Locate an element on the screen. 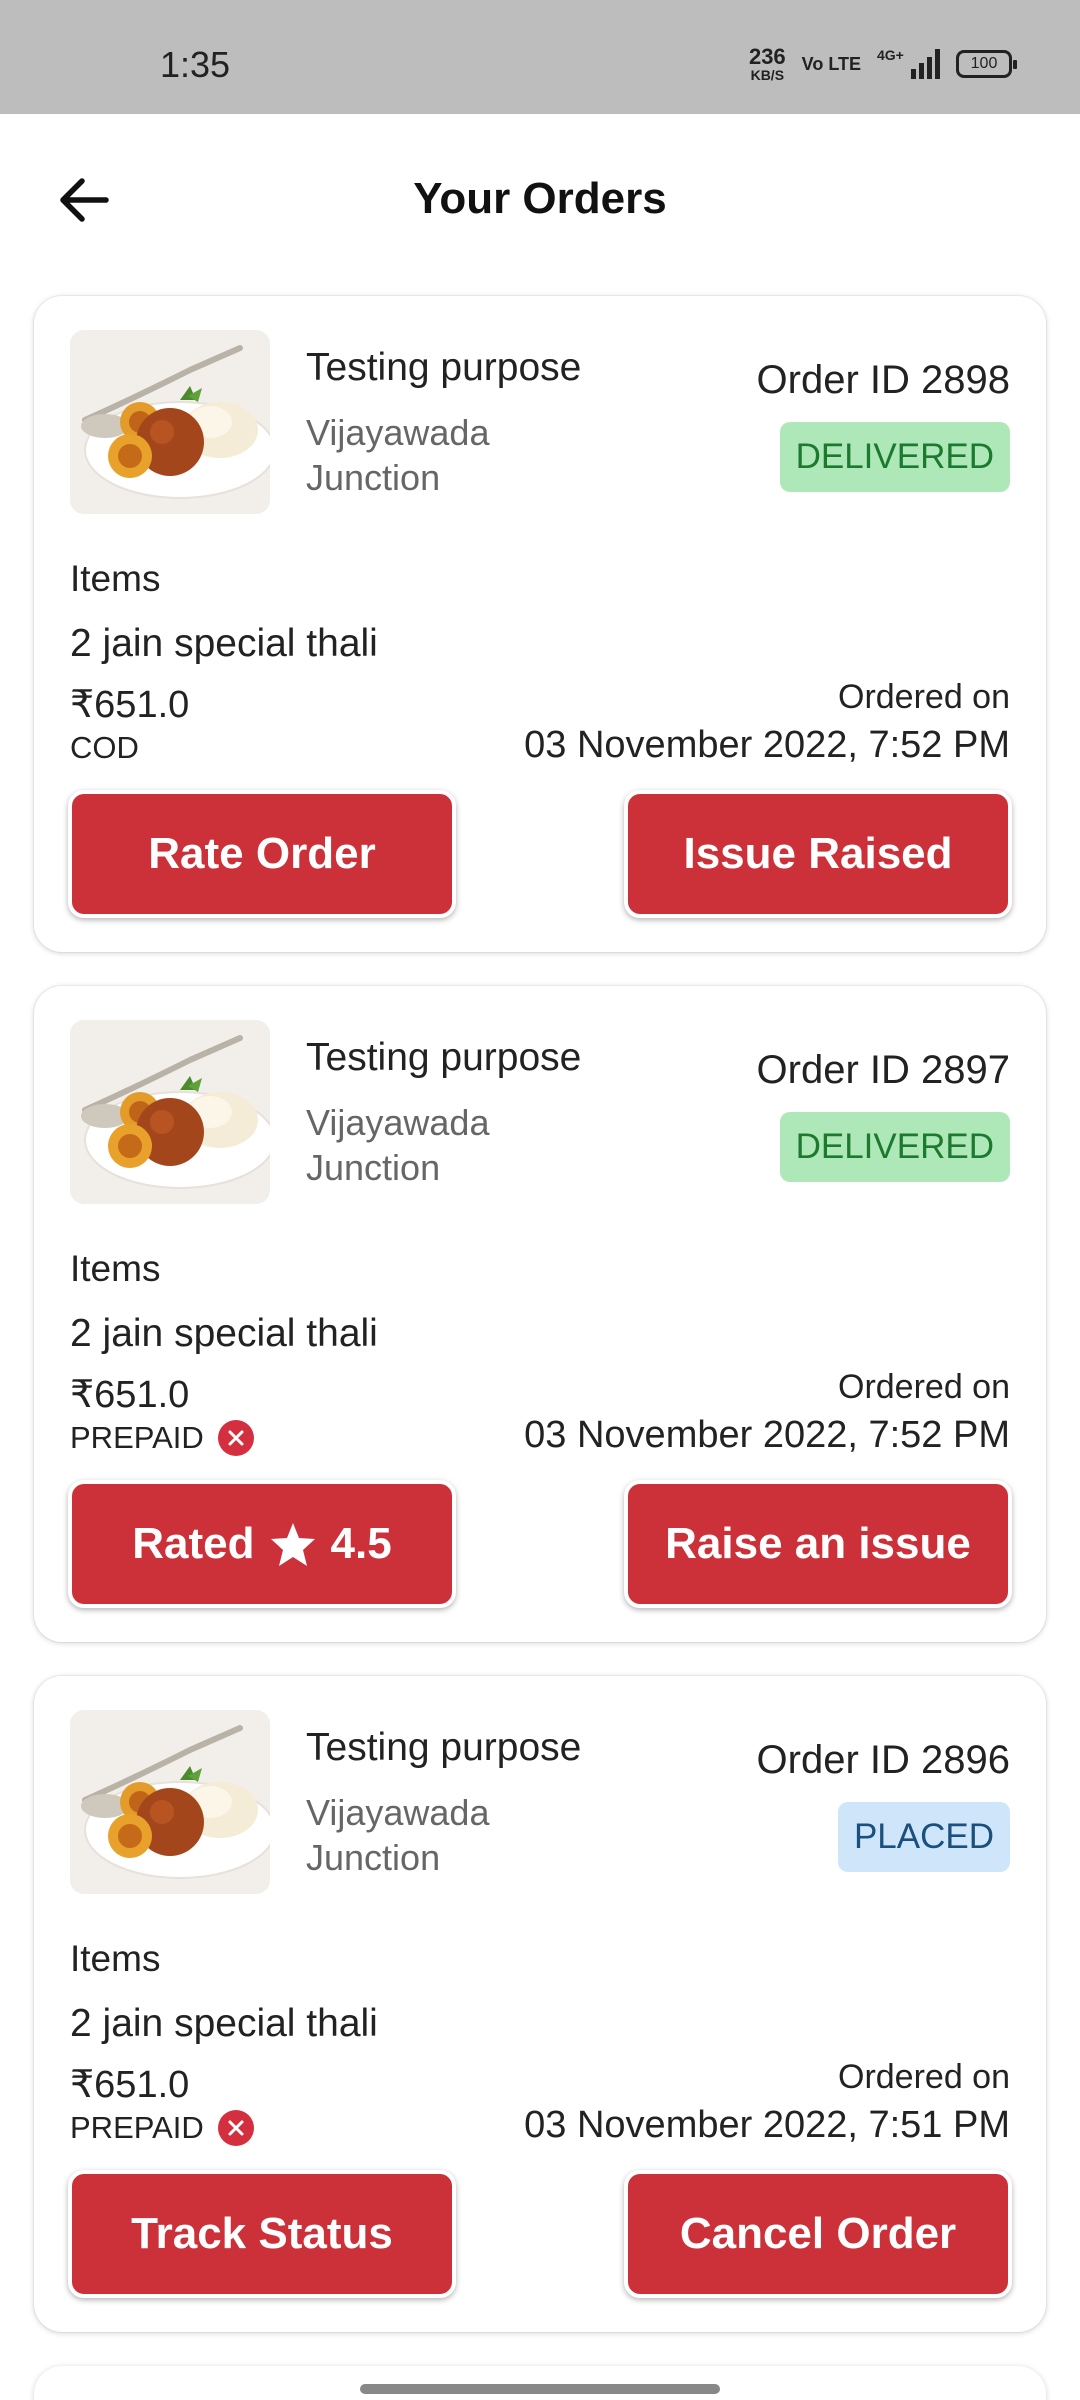 This screenshot has height=2400, width=1080. page-title: Your Orders is located at coordinates (540, 198).